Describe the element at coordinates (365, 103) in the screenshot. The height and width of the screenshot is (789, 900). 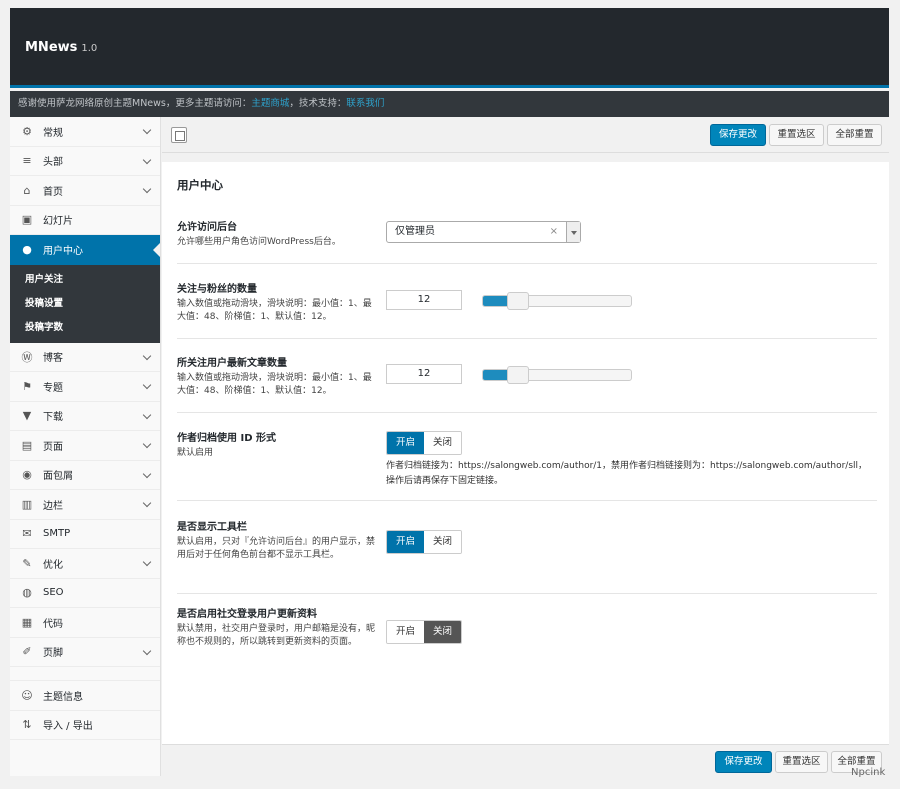
I see `contact-link: 联系我们` at that location.